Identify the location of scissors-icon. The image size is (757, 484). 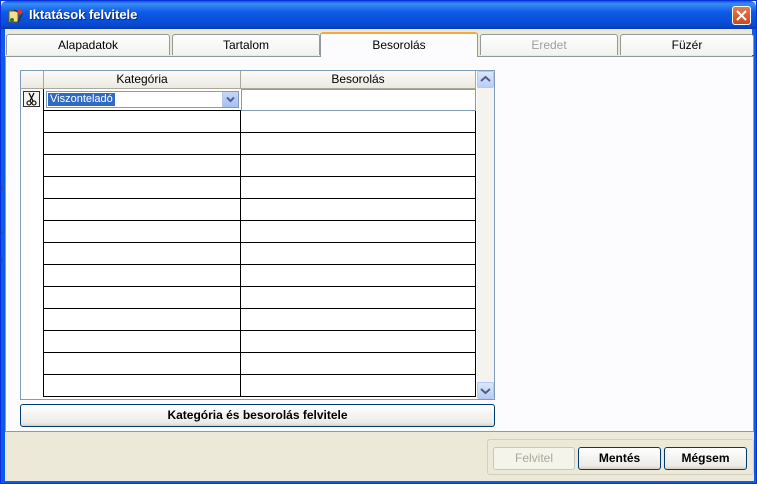
(31, 99).